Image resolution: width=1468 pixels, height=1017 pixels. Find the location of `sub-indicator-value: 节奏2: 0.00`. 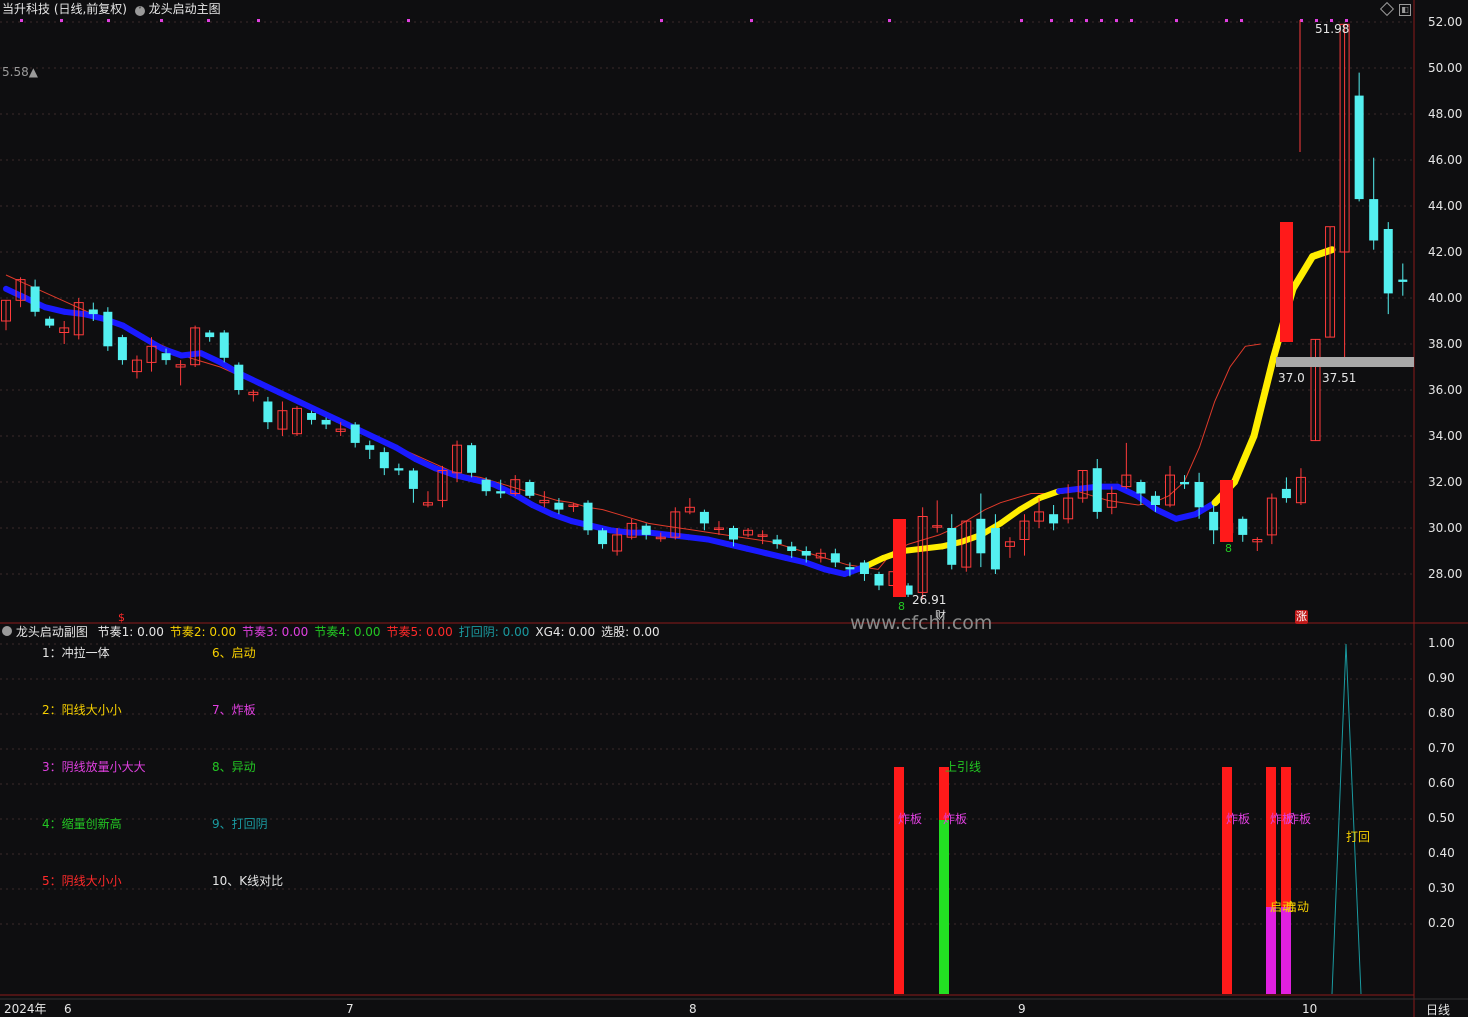

sub-indicator-value: 节奏2: 0.00 is located at coordinates (203, 632).